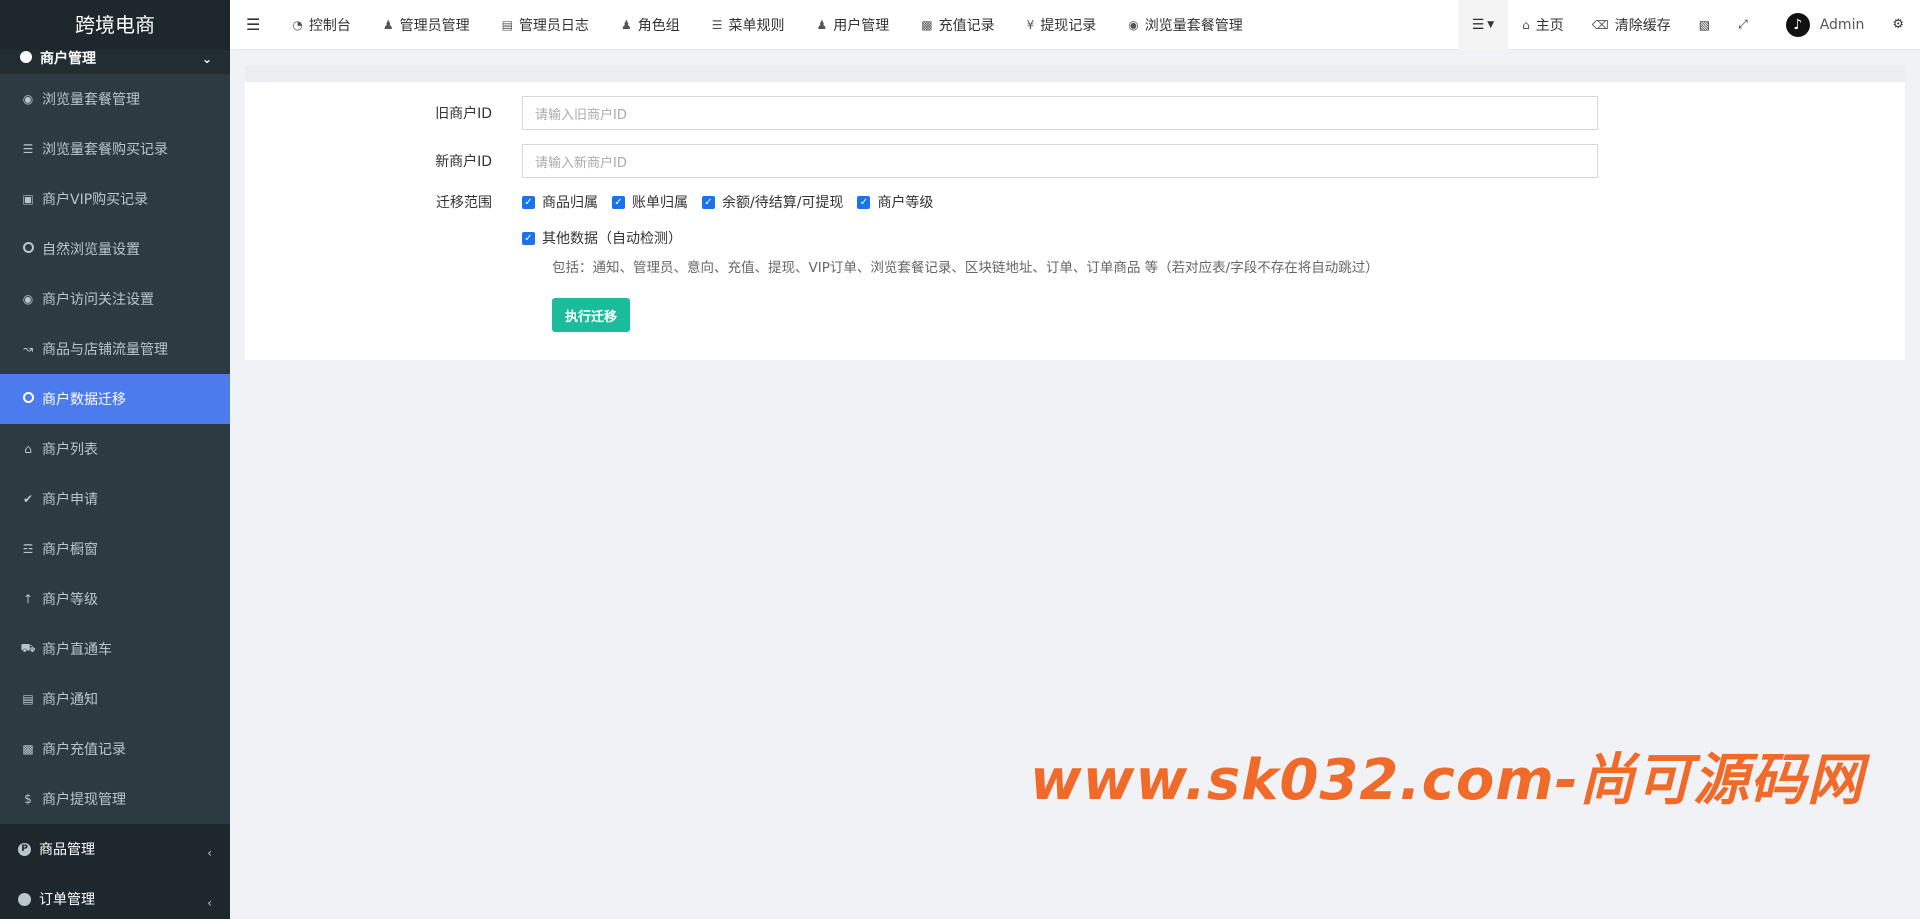  I want to click on sidebar-group-label: 商户管理, so click(68, 59).